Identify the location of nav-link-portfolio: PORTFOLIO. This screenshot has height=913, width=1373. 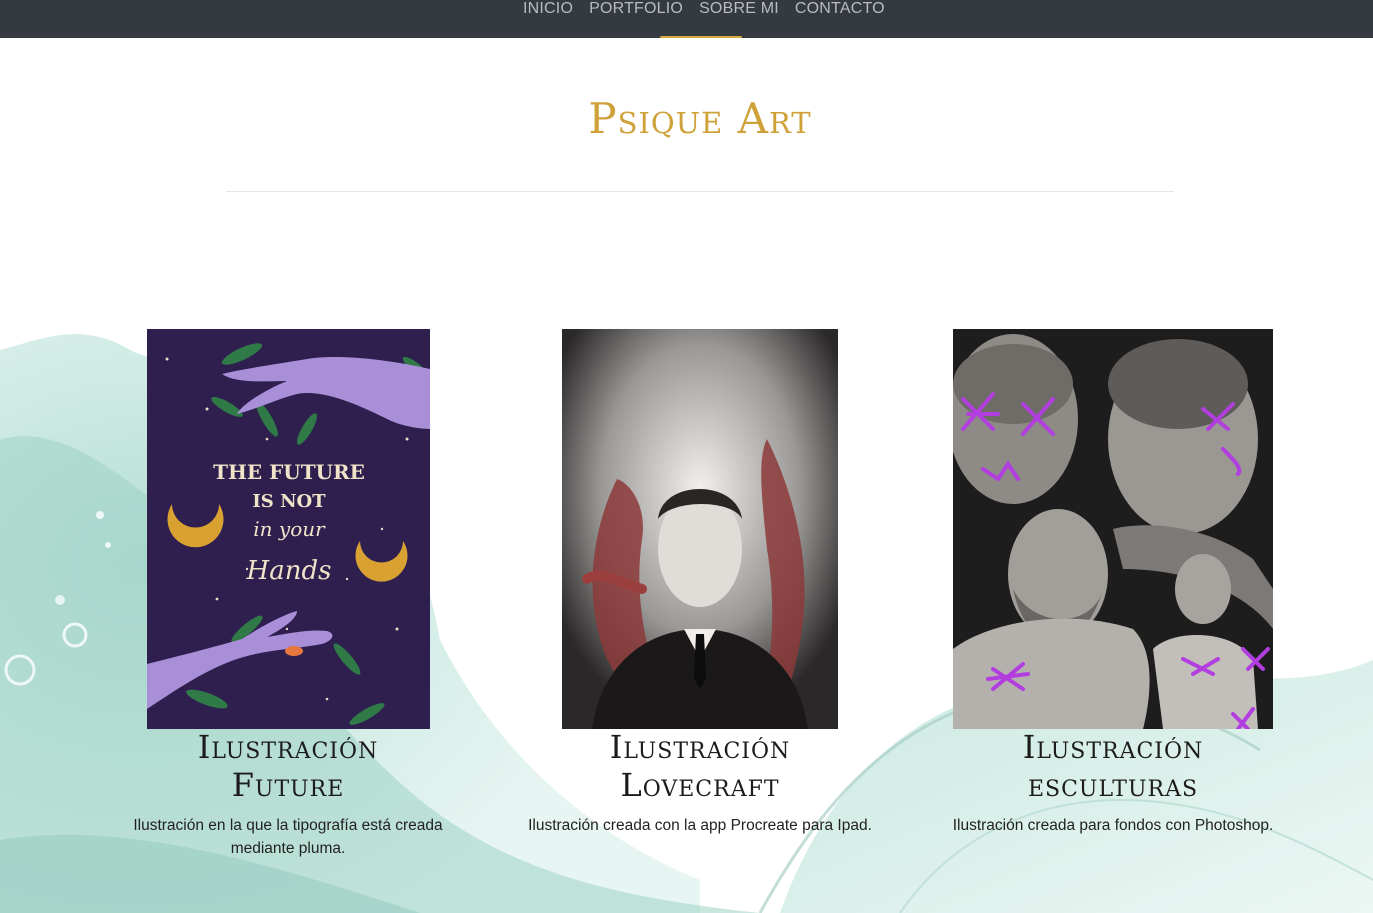
(636, 10).